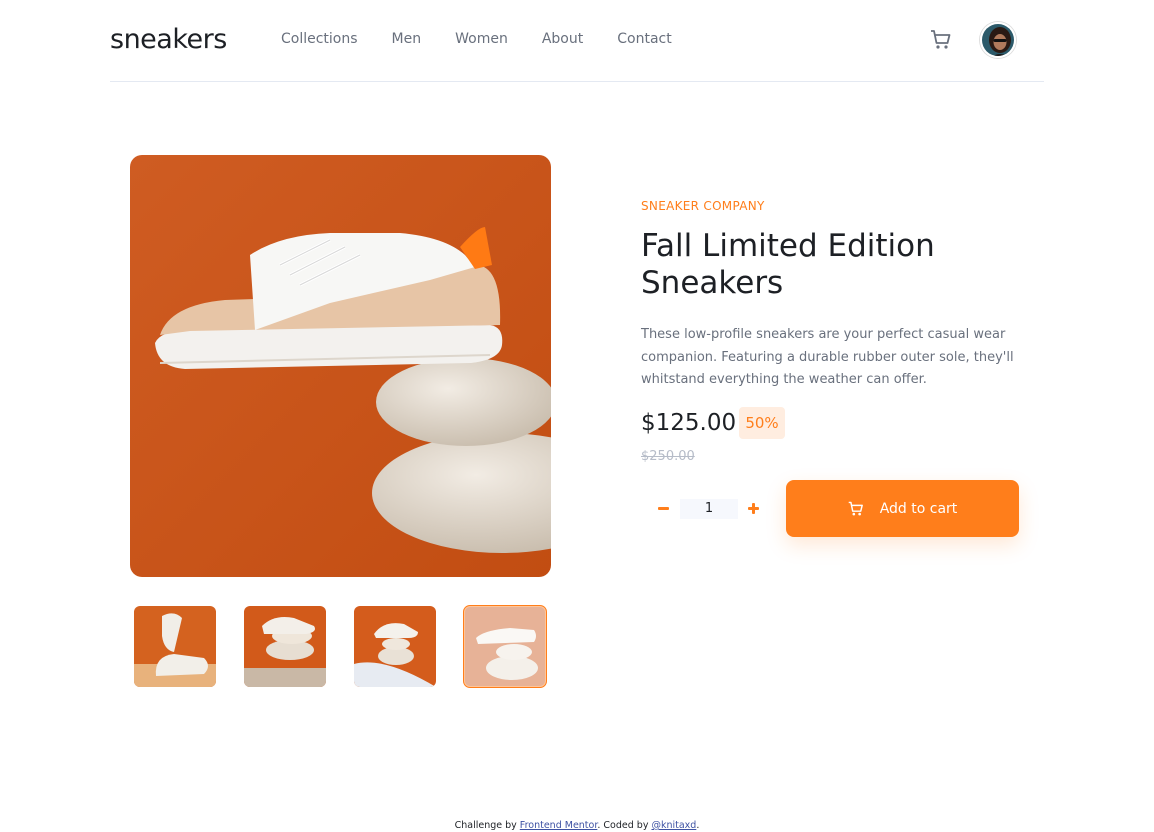 The width and height of the screenshot is (1154, 832). Describe the element at coordinates (644, 39) in the screenshot. I see `nav-contact: Contact` at that location.